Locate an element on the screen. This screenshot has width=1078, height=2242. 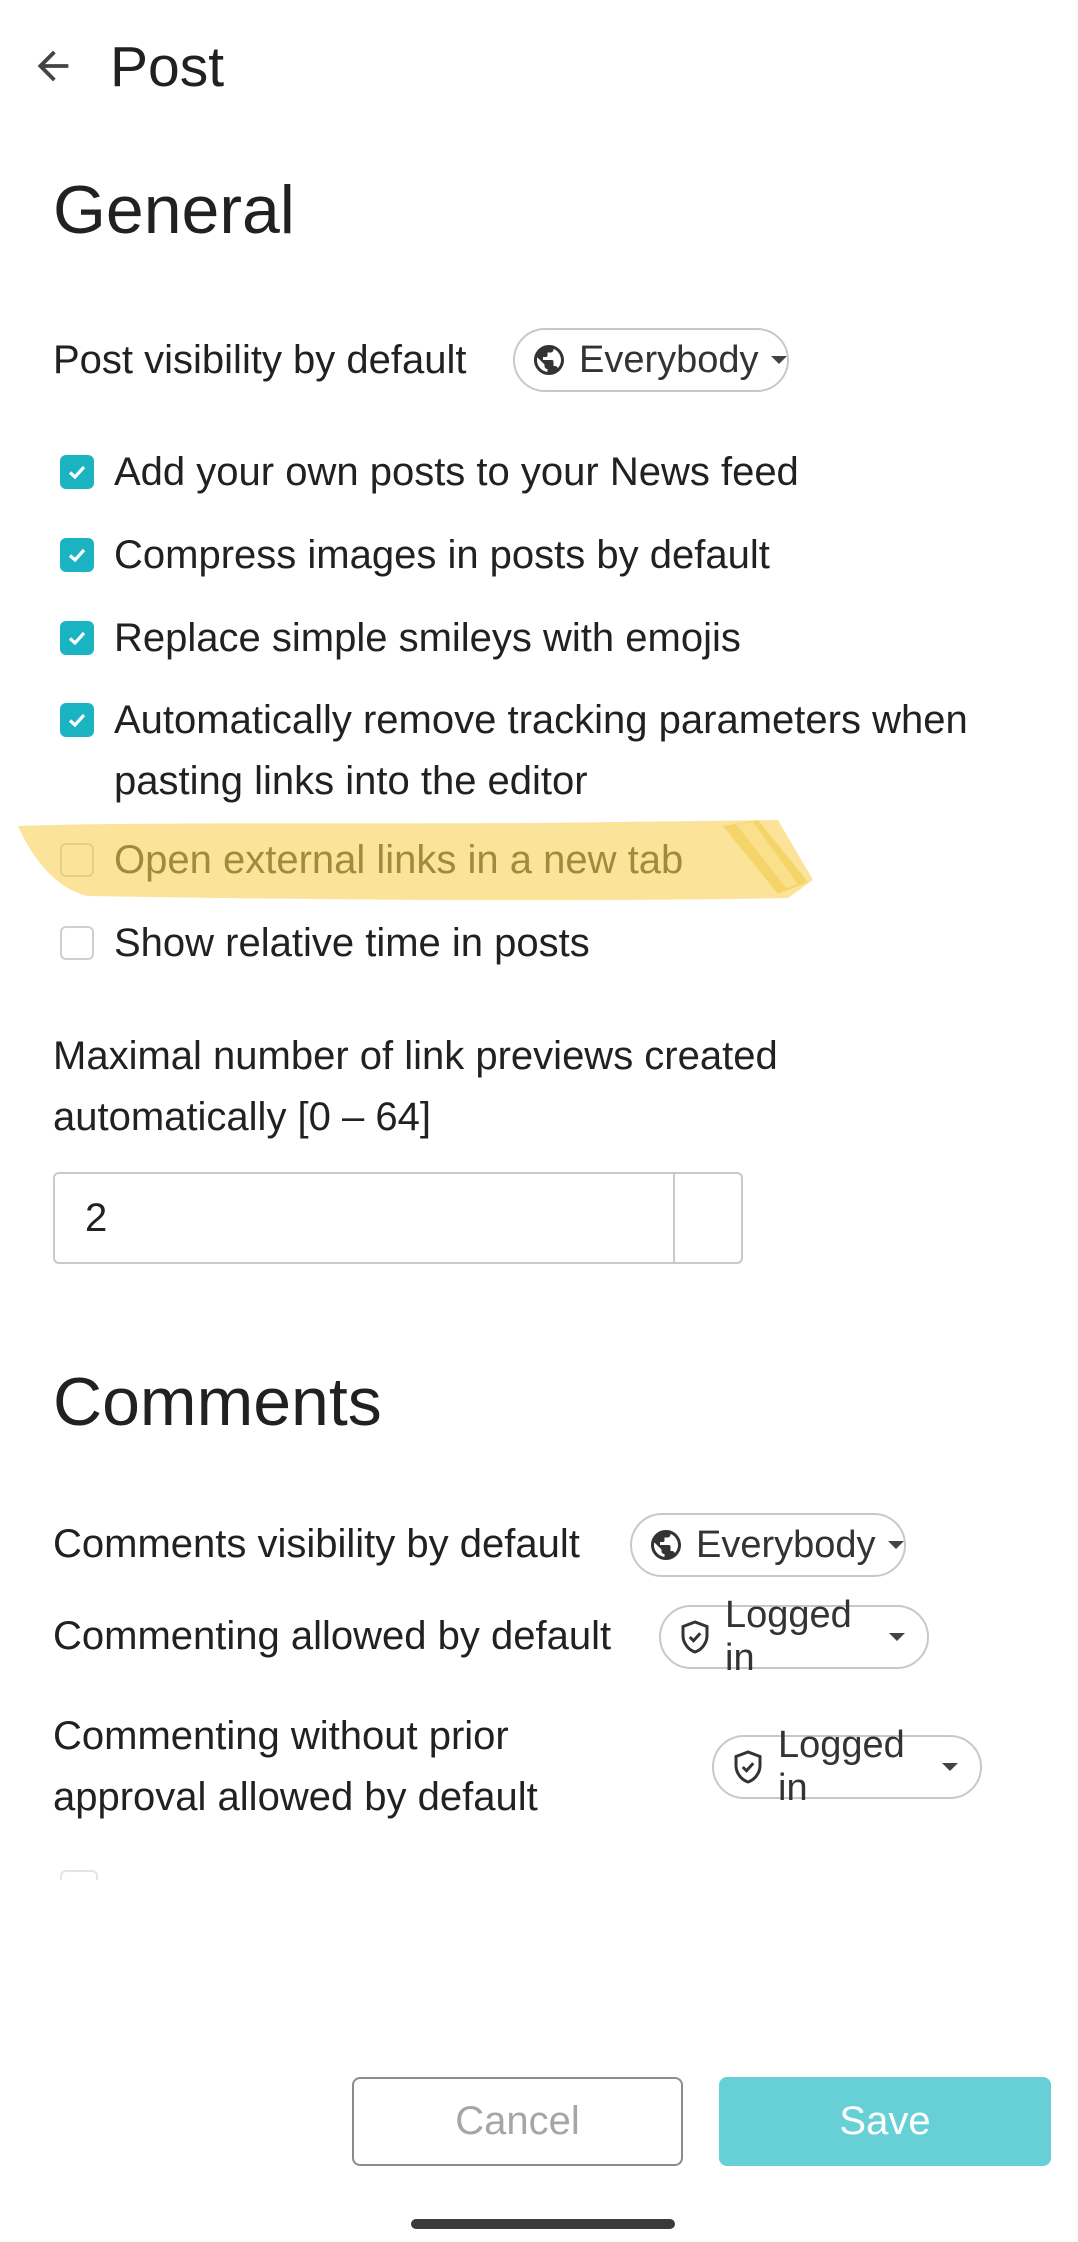
checkbox-label: Compress images in posts by default is located at coordinates (442, 555).